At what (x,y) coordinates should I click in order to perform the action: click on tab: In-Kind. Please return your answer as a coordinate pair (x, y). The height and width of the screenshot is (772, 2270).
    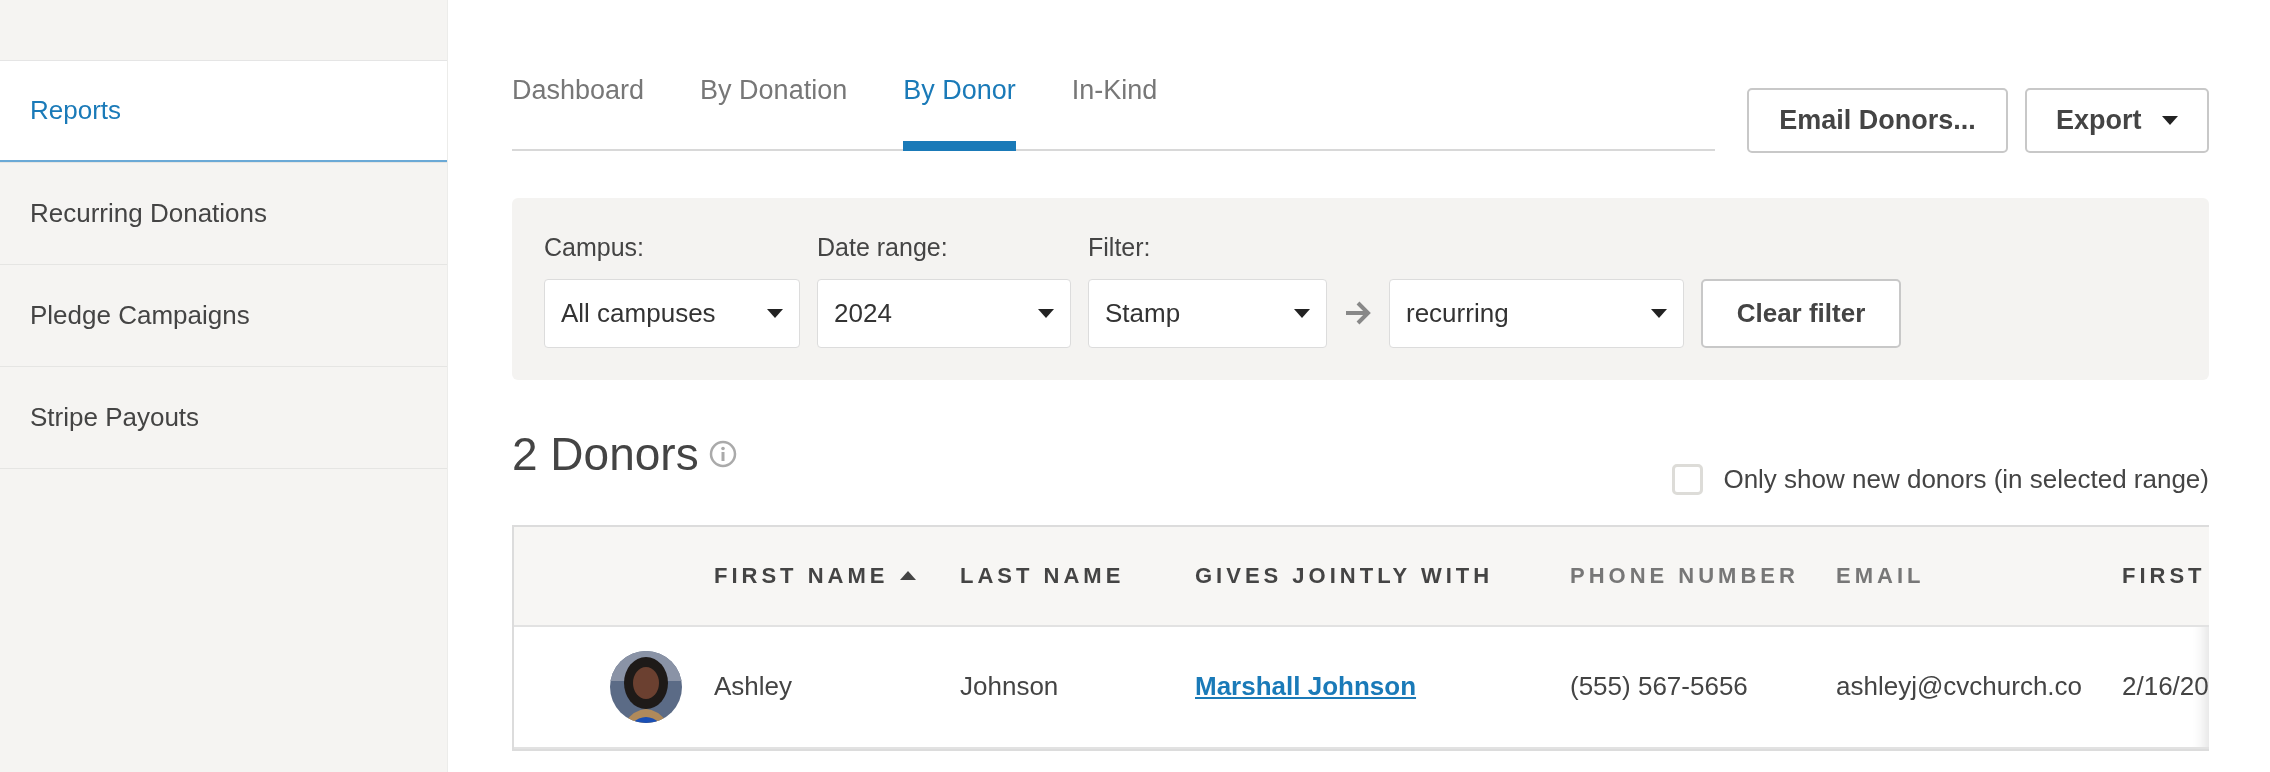
    Looking at the image, I should click on (1114, 110).